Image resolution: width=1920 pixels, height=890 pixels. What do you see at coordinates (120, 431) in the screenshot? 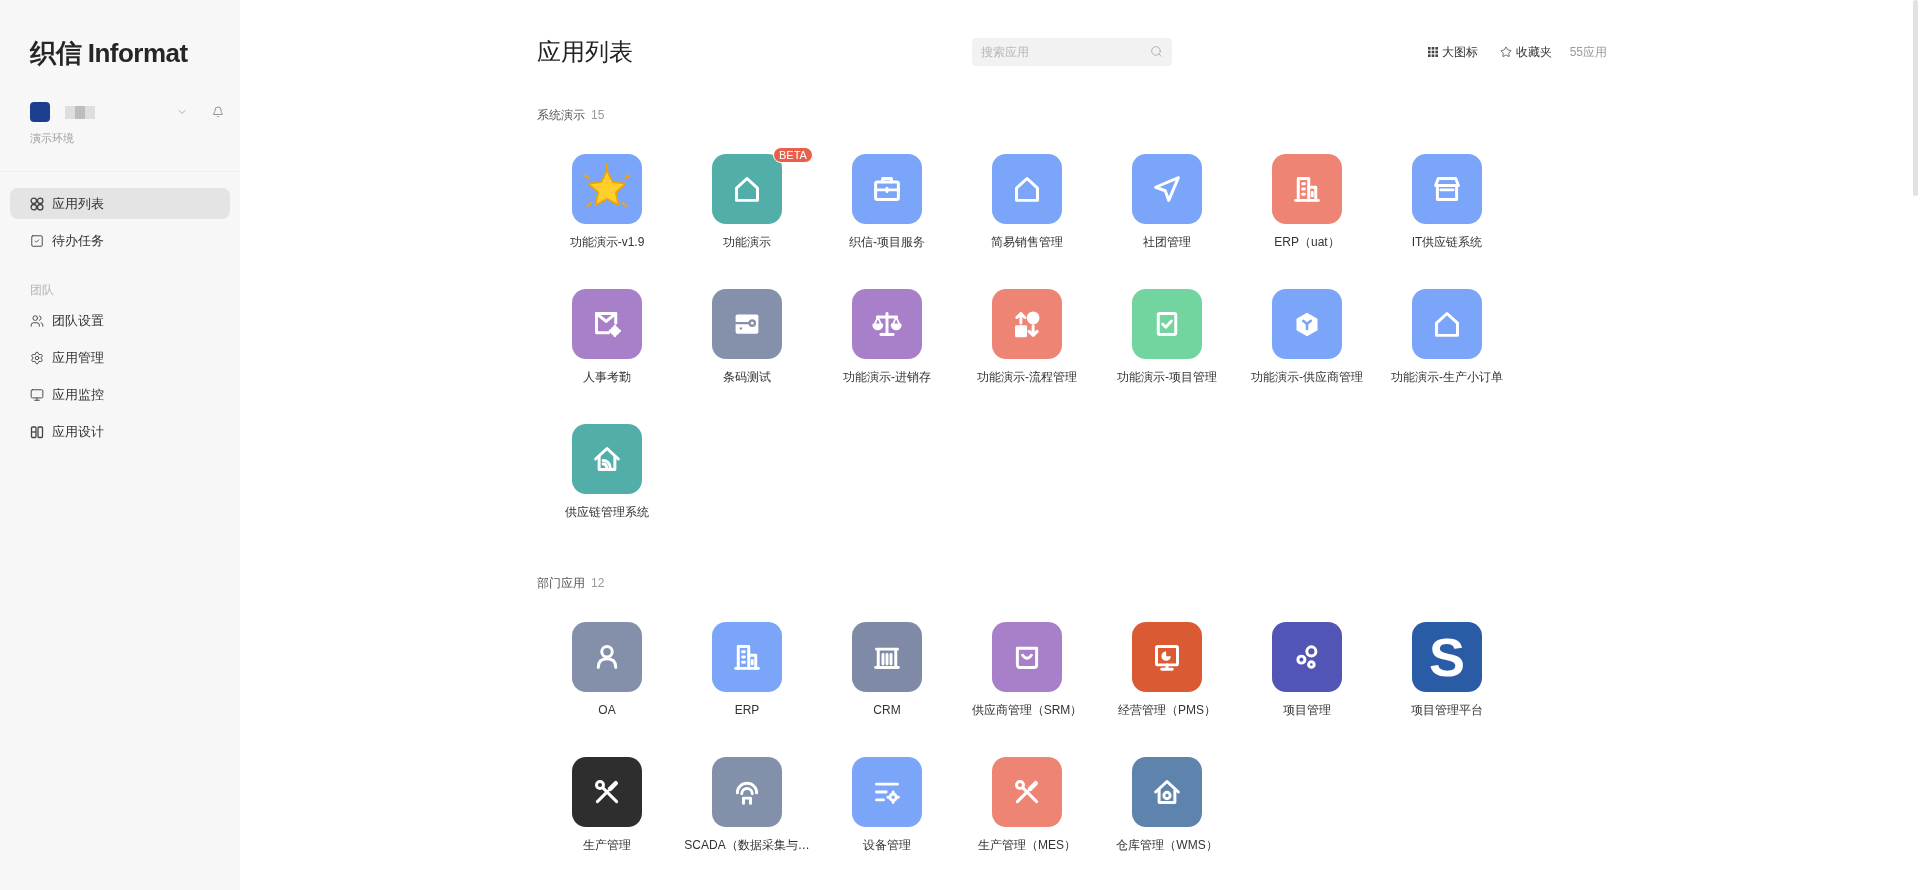
I see `nav-item: 应用设计` at bounding box center [120, 431].